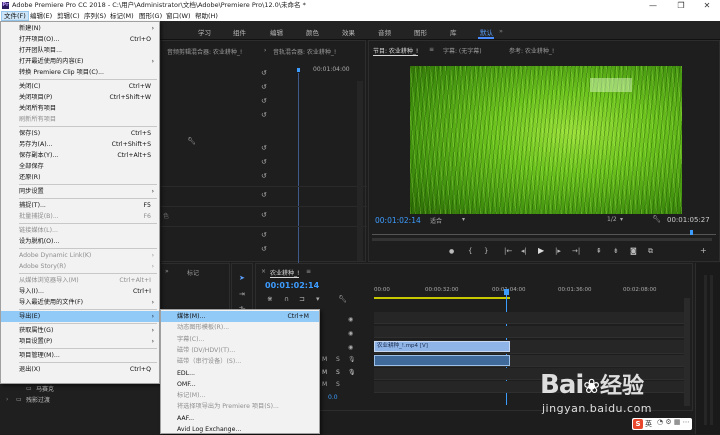  What do you see at coordinates (312, 32) in the screenshot?
I see `workspace-color: 颜色` at bounding box center [312, 32].